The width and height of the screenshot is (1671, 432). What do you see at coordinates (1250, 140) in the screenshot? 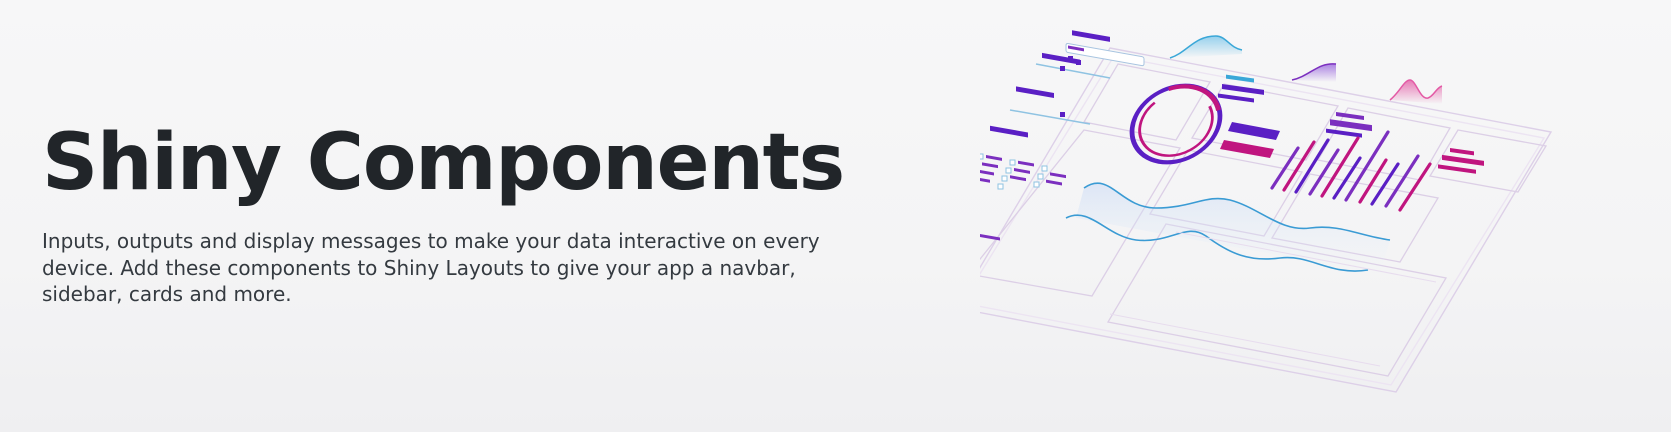
I see `value-boxes` at bounding box center [1250, 140].